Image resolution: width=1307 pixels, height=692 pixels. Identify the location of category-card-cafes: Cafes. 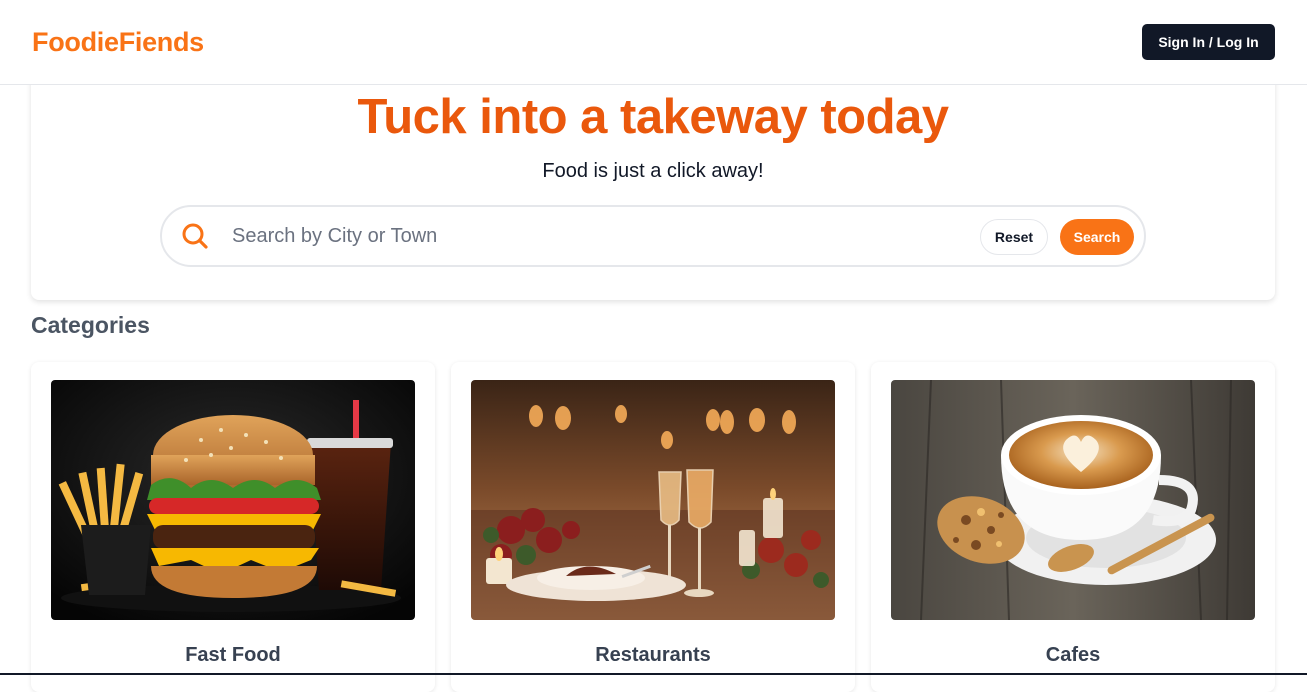
(1073, 527).